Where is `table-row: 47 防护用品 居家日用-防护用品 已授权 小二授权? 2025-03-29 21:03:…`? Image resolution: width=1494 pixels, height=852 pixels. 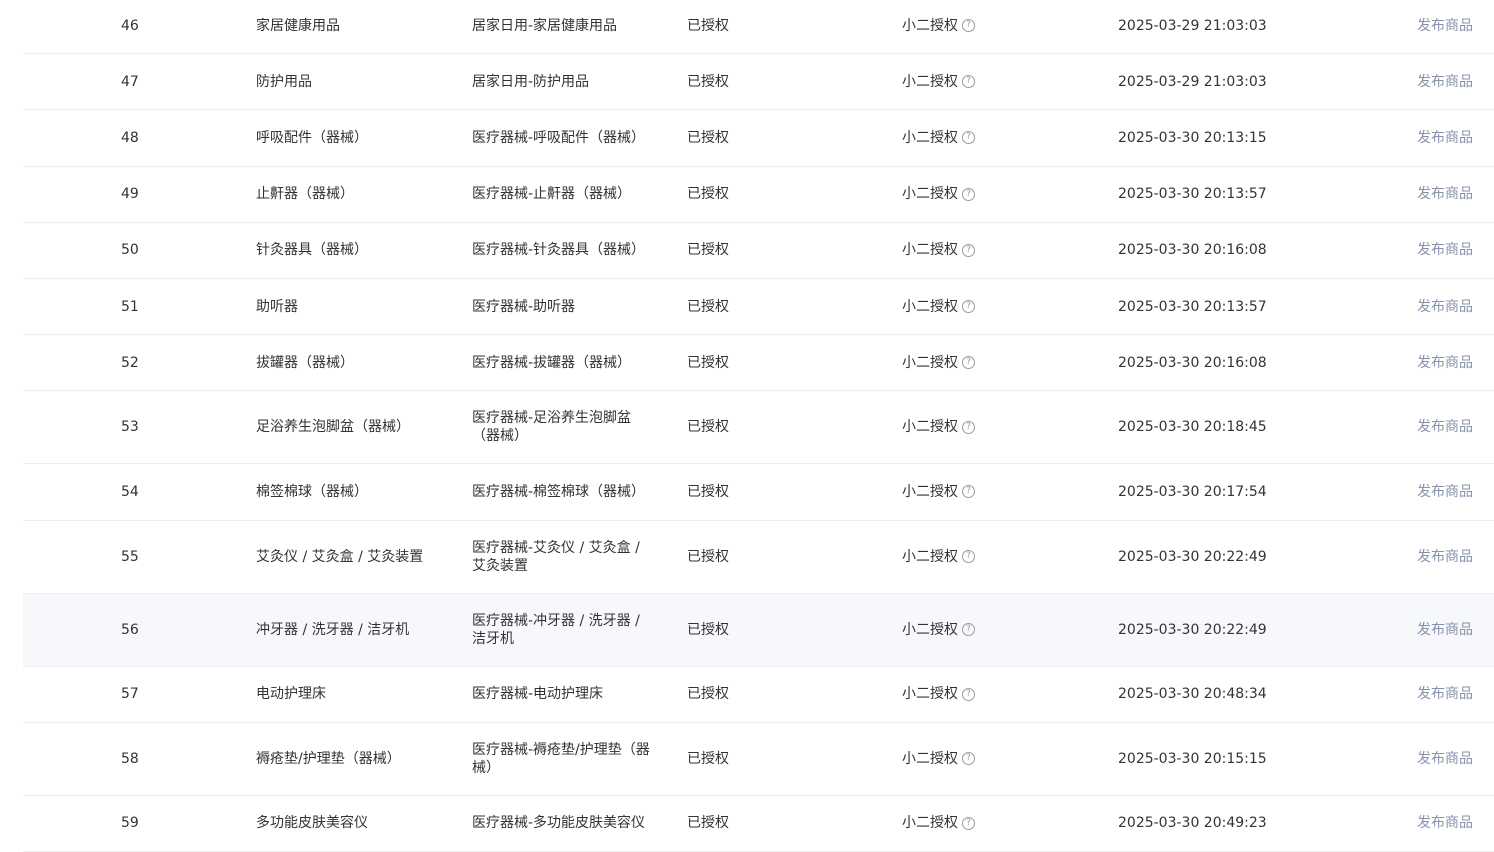
table-row: 47 防护用品 居家日用-防护用品 已授权 小二授权? 2025-03-29 21:03:… is located at coordinates (758, 82).